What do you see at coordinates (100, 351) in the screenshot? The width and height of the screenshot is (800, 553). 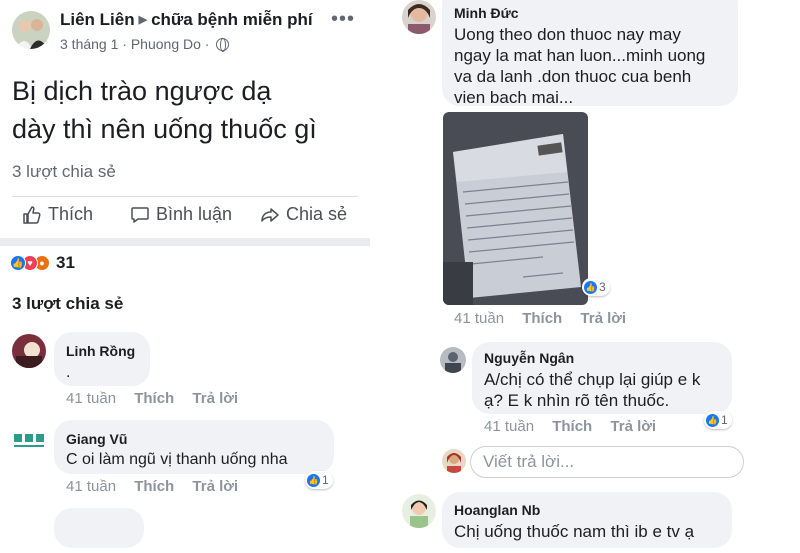 I see `commenter-name: Linh Rồng` at bounding box center [100, 351].